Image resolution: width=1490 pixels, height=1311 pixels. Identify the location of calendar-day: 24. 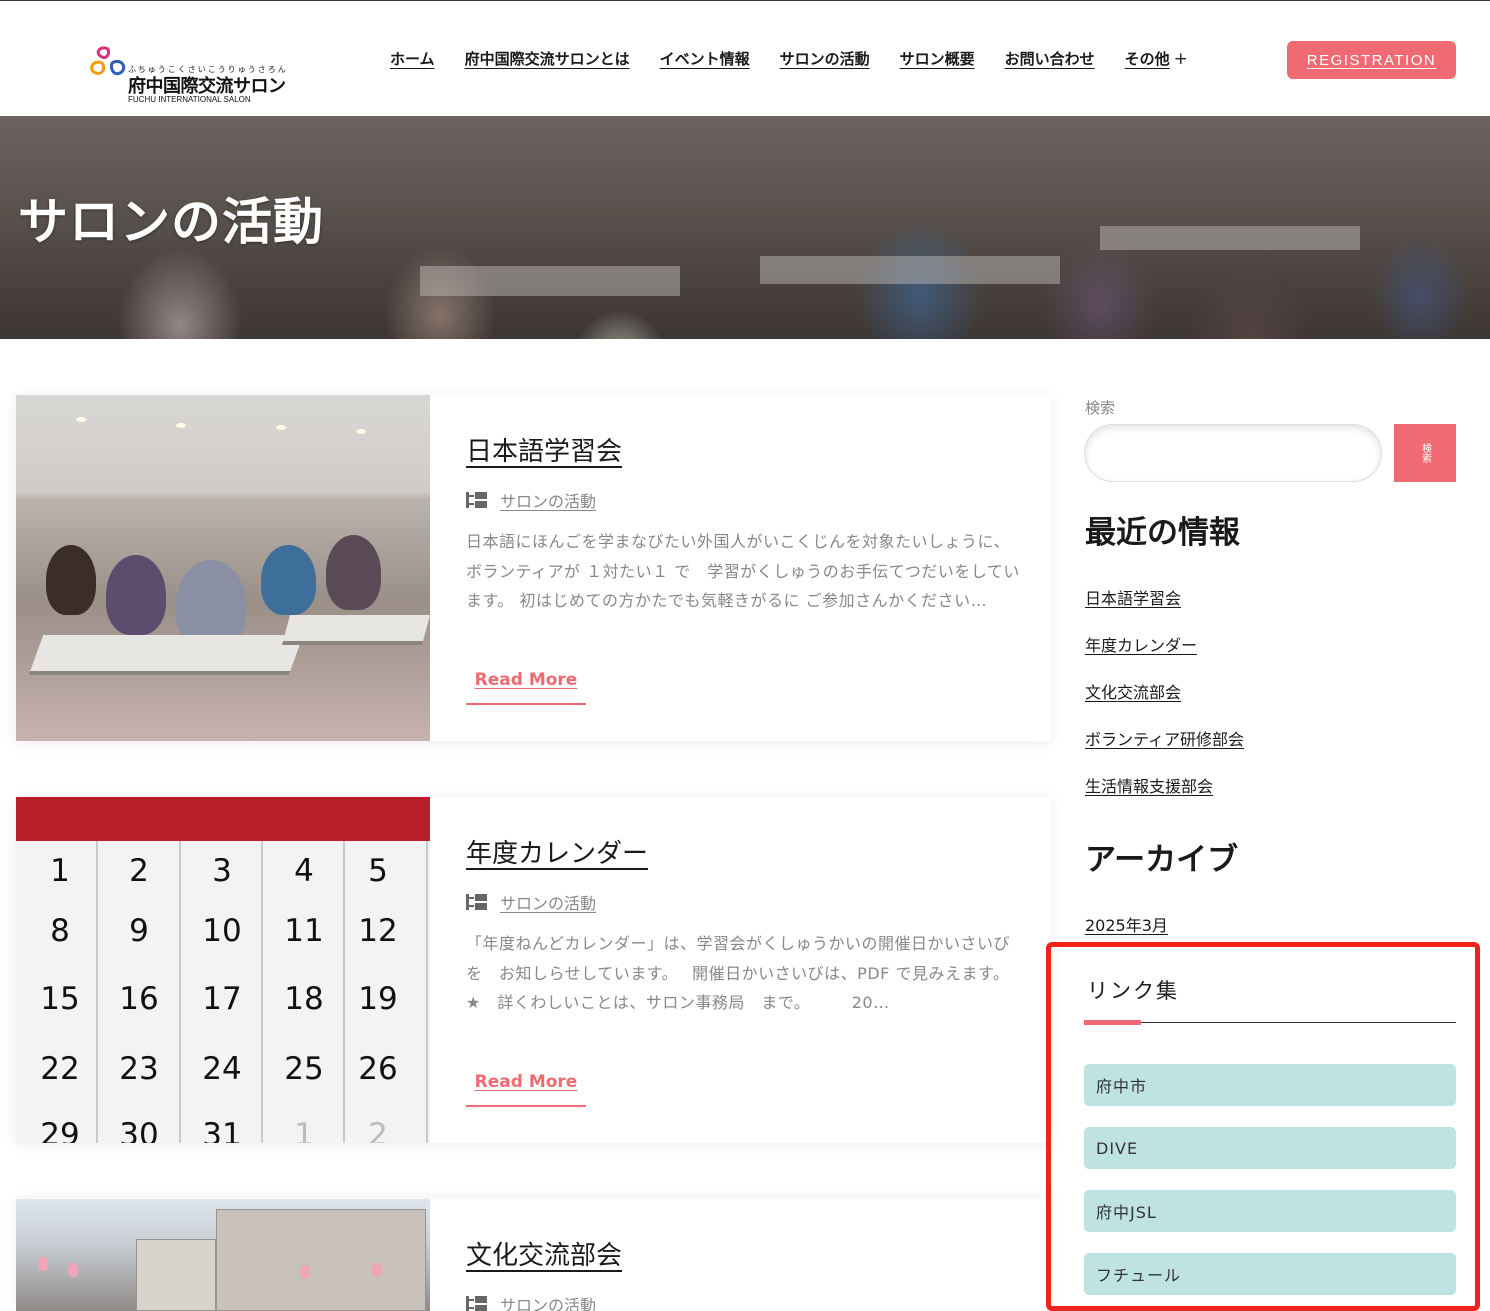
(222, 1069).